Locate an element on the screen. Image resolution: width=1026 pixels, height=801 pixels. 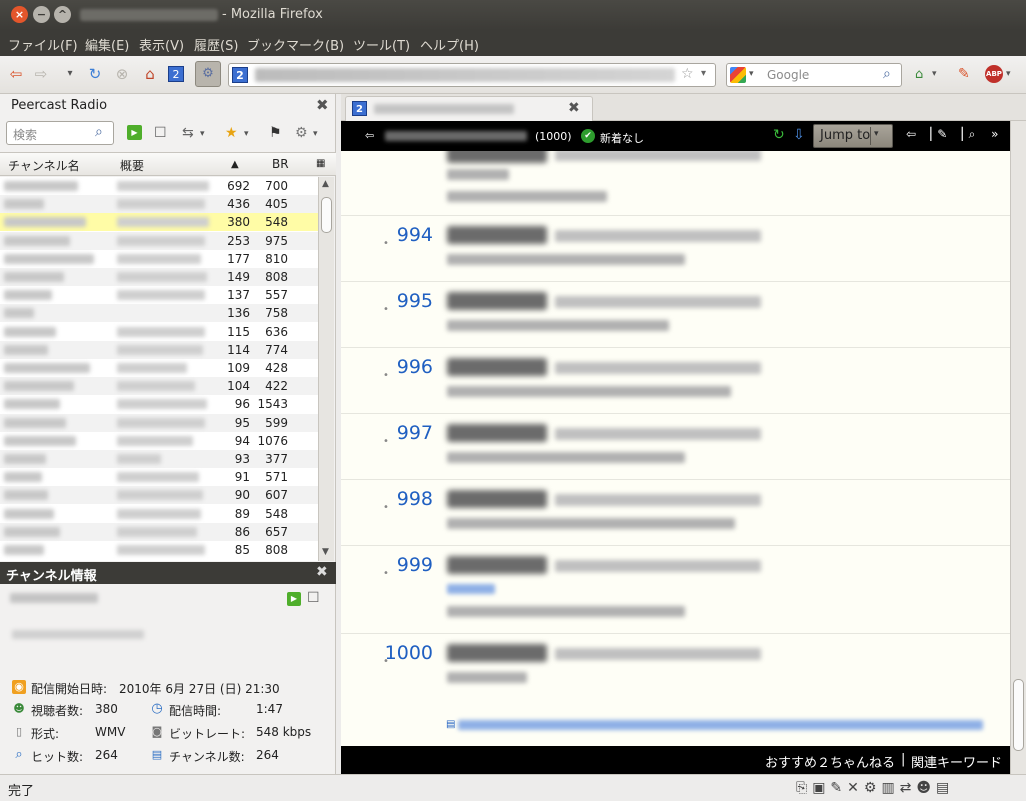
2ch-viewer-icon: 2 is located at coordinates (176, 74).